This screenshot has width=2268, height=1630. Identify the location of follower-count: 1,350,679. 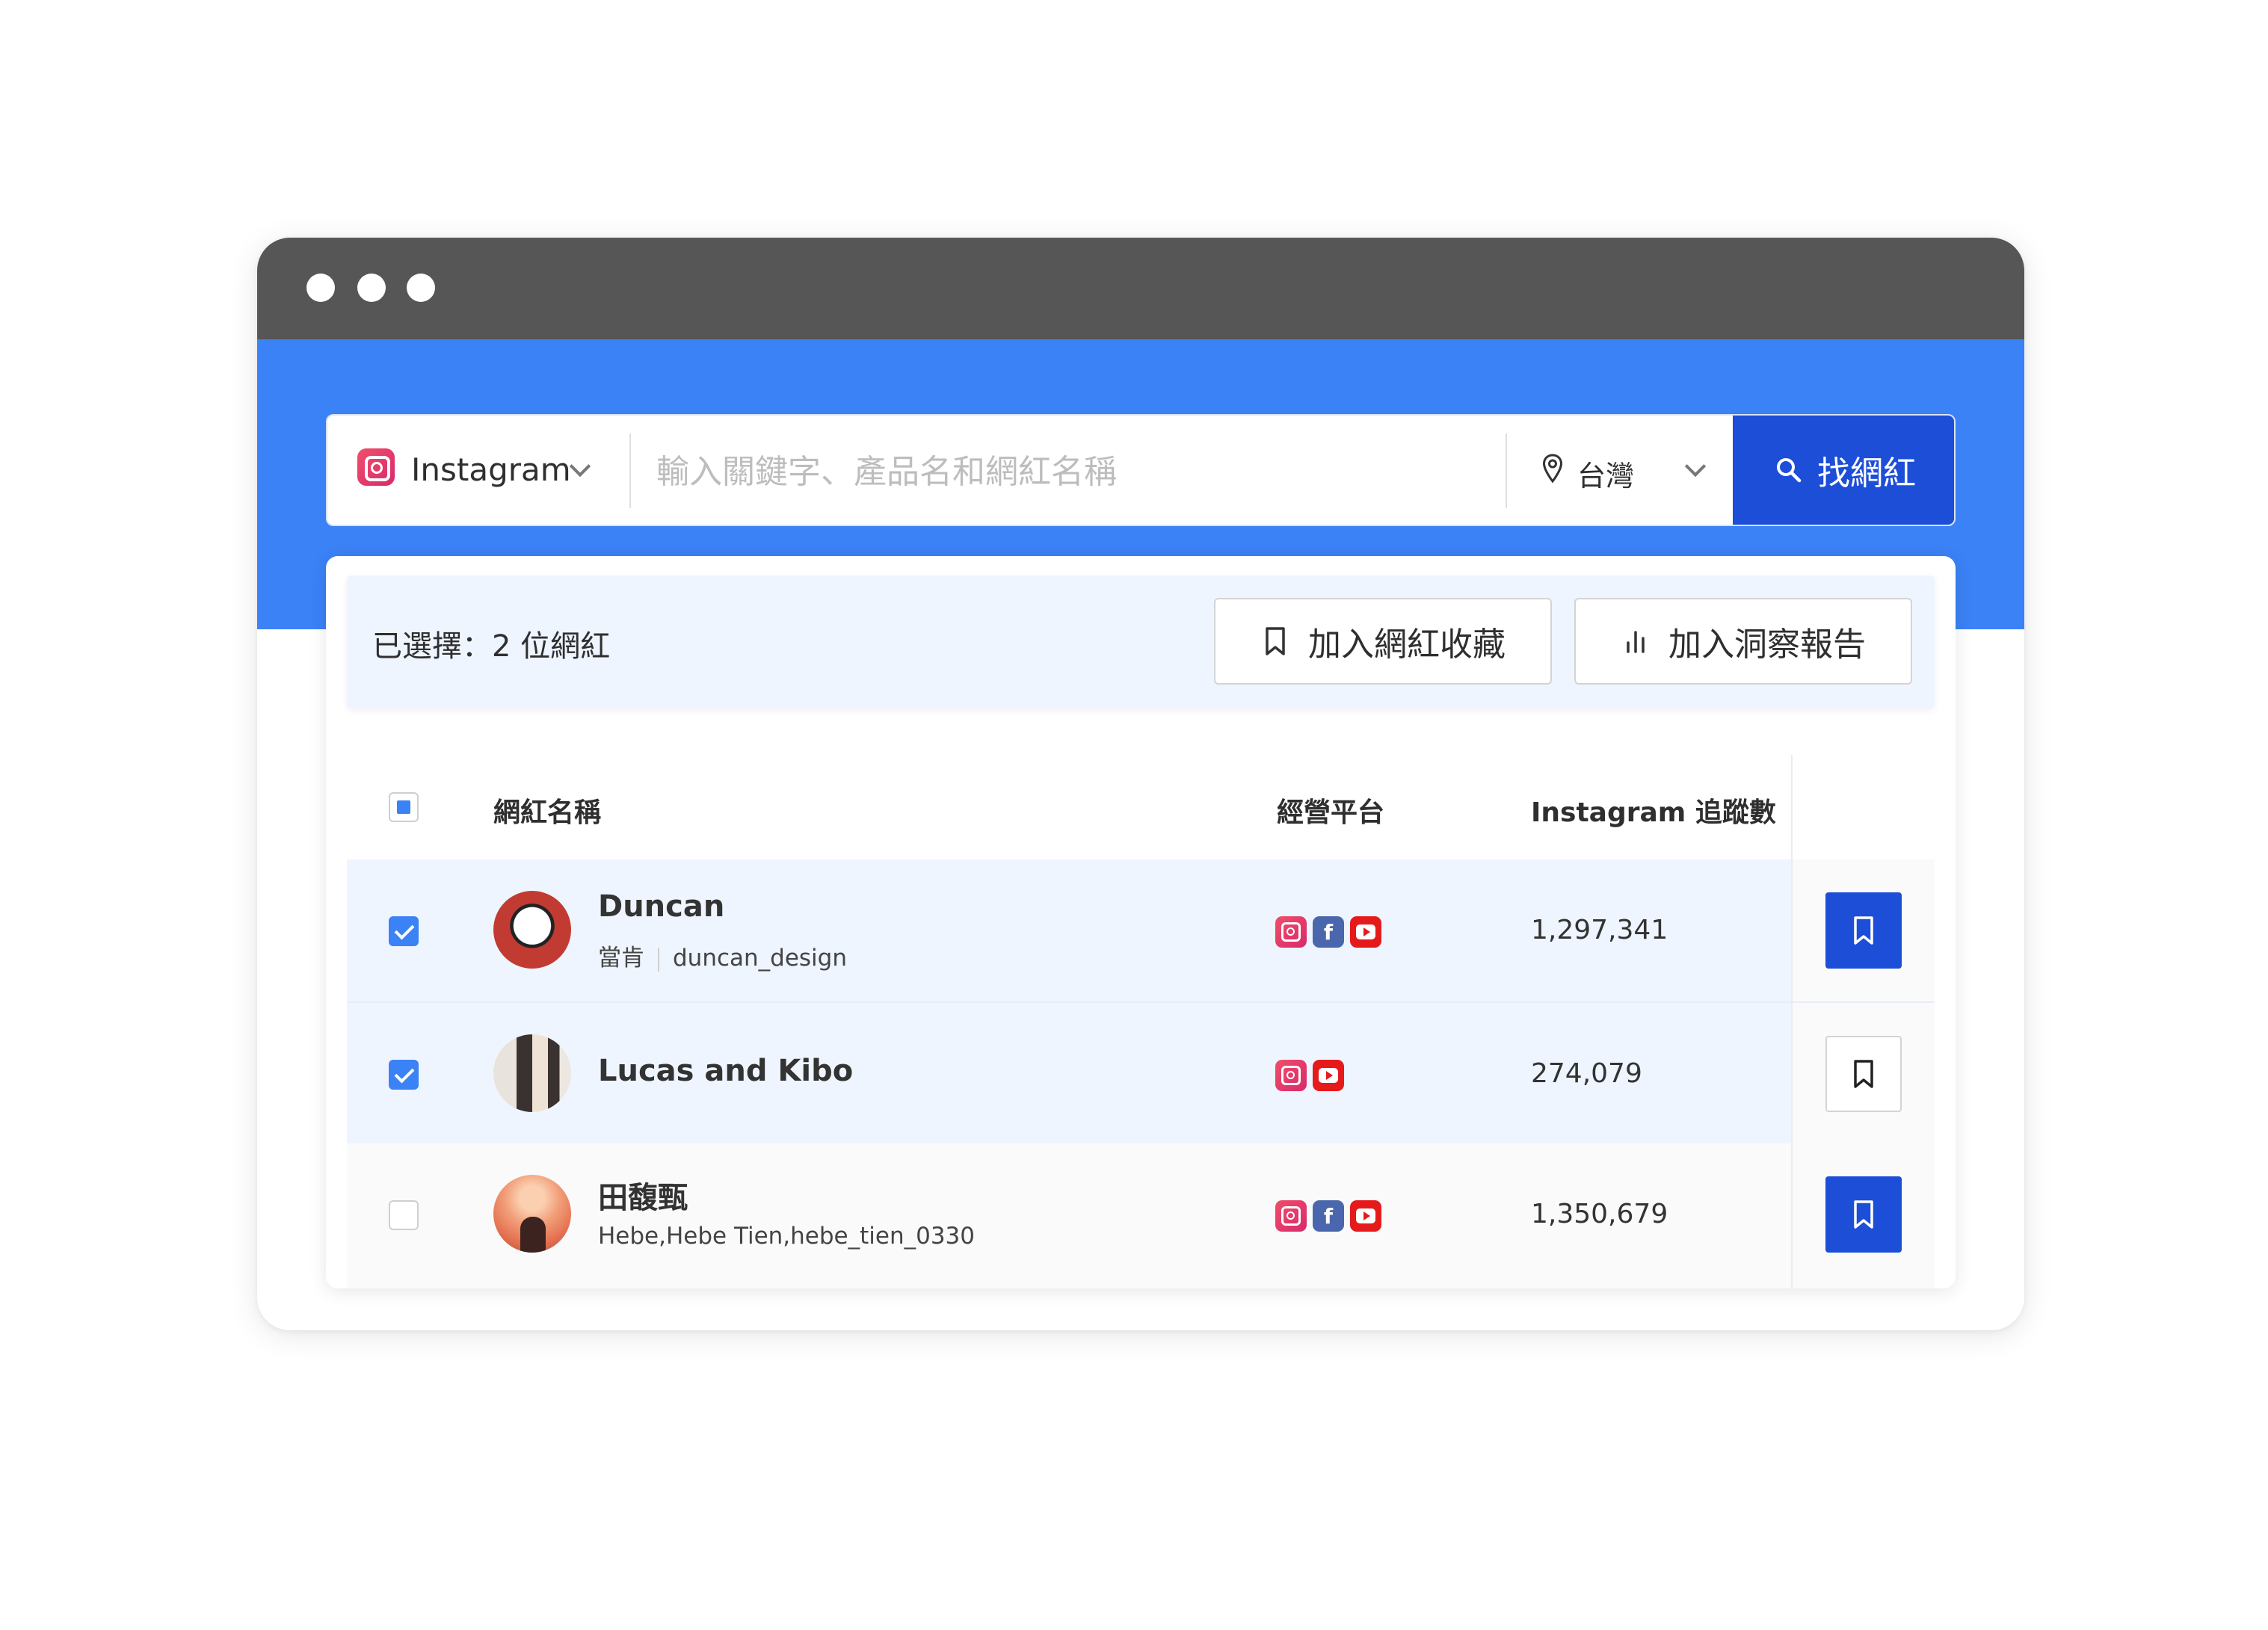
(1599, 1214).